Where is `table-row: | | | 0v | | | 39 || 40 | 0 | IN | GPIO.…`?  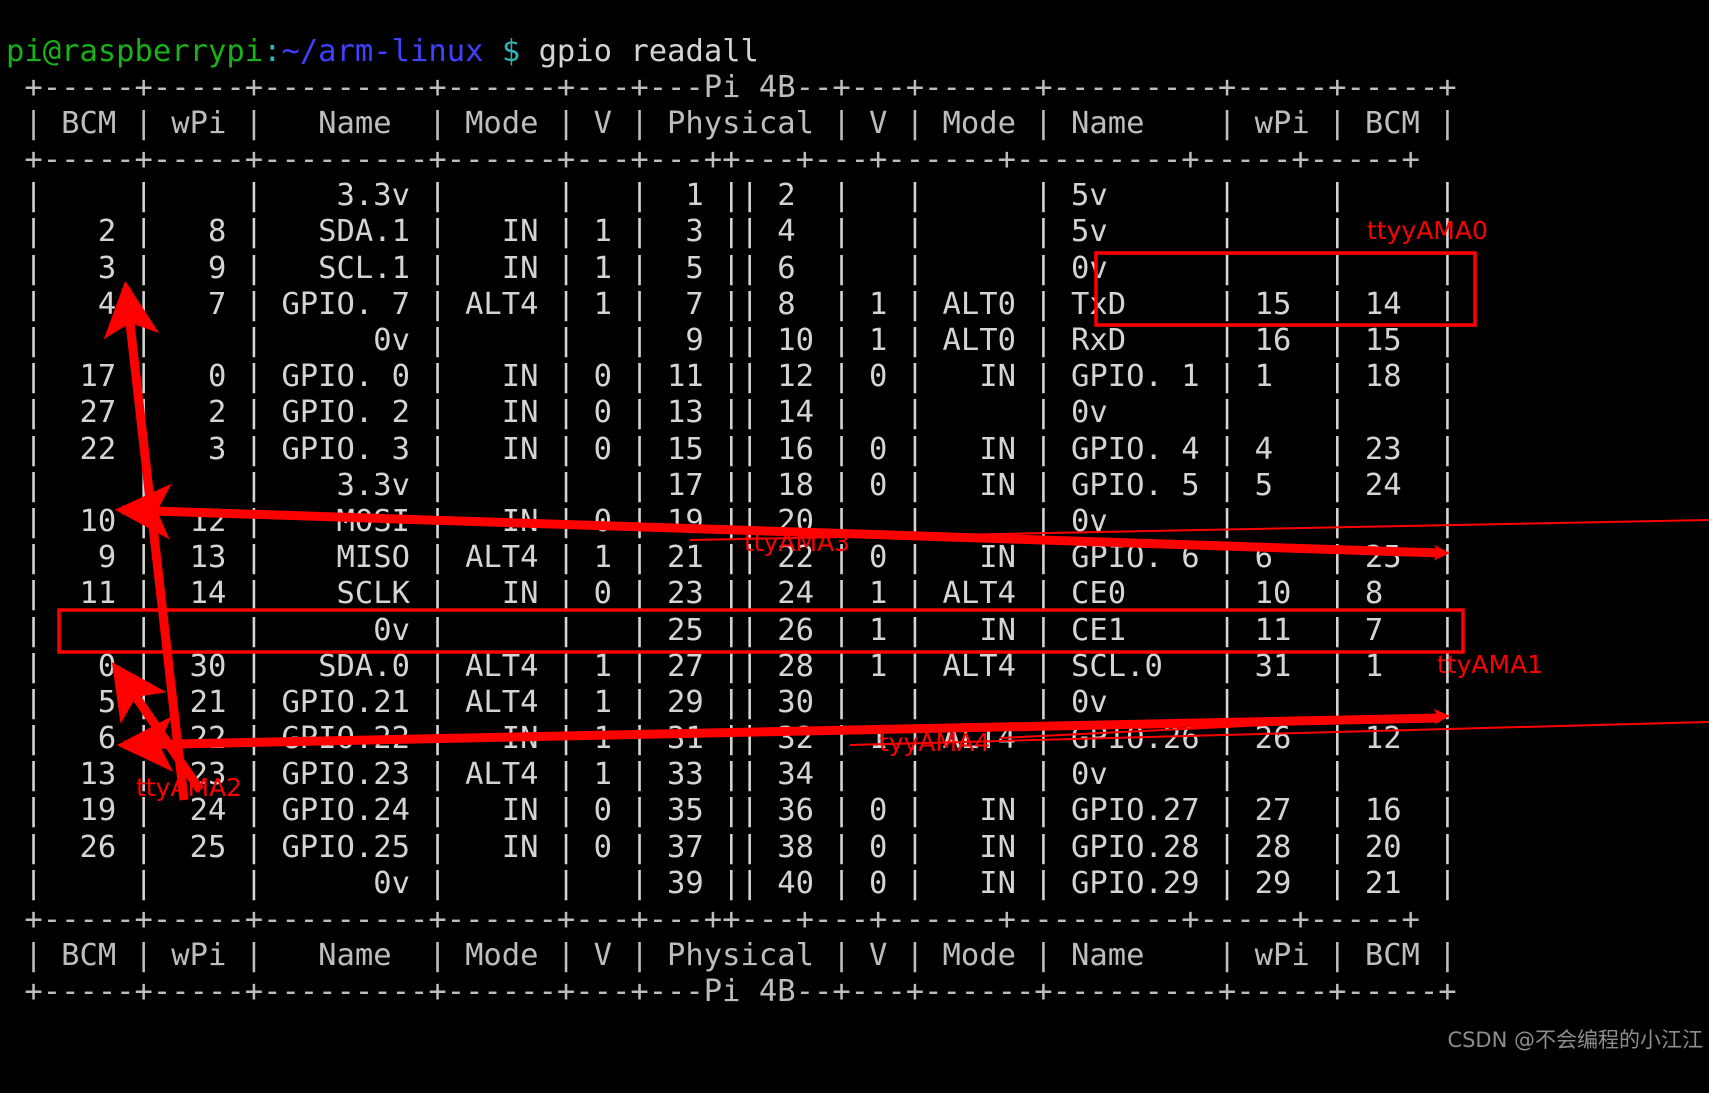
table-row: | | | 0v | | | 39 || 40 | 0 | IN | GPIO.… is located at coordinates (731, 883).